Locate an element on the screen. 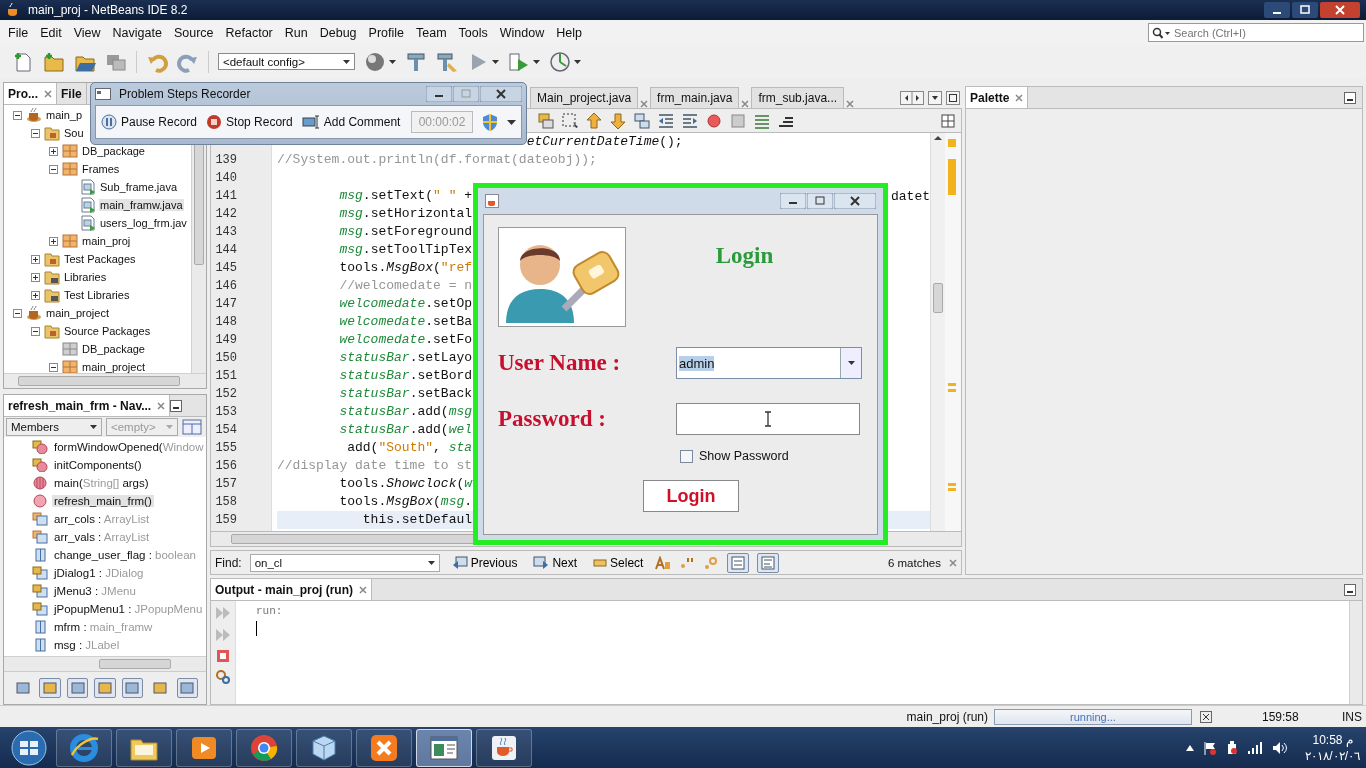 This screenshot has width=1366, height=768. panel-tab: File is located at coordinates (72, 93).